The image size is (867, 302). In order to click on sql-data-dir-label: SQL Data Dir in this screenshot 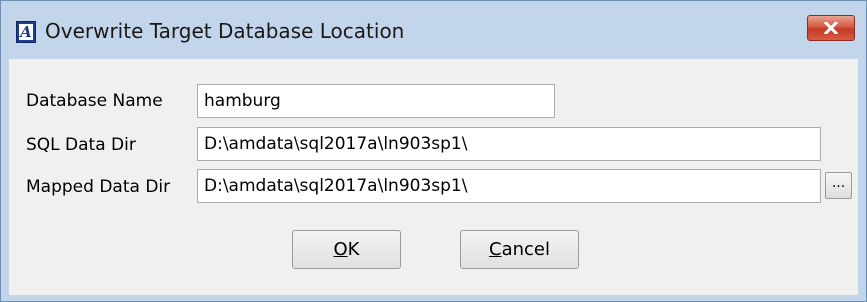, I will do `click(81, 145)`.